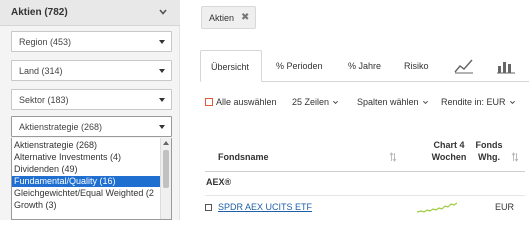  I want to click on dropdown-option: Aktienstrategie (268), so click(87, 145).